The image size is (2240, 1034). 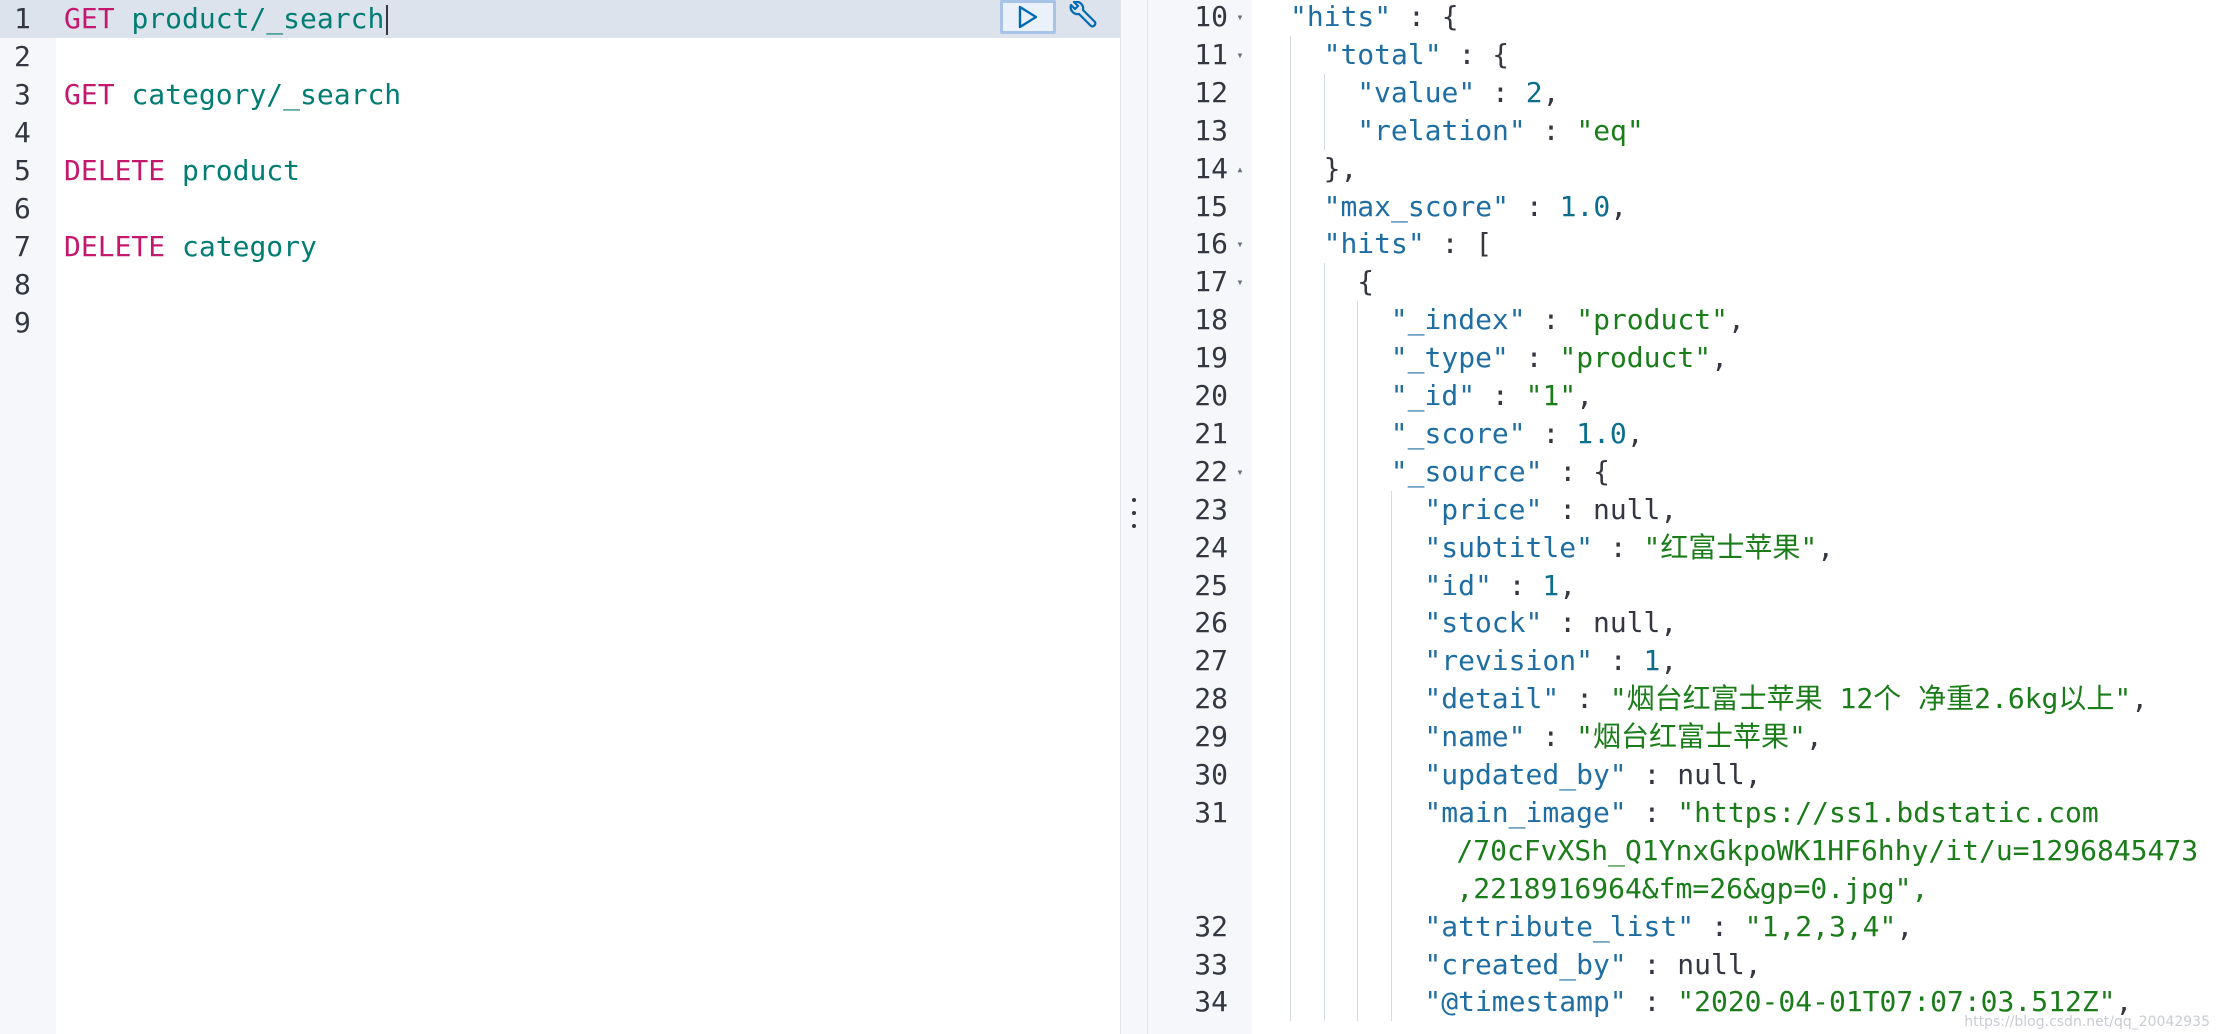 I want to click on request-line: 3 GET category/_search, so click(x=560, y=95).